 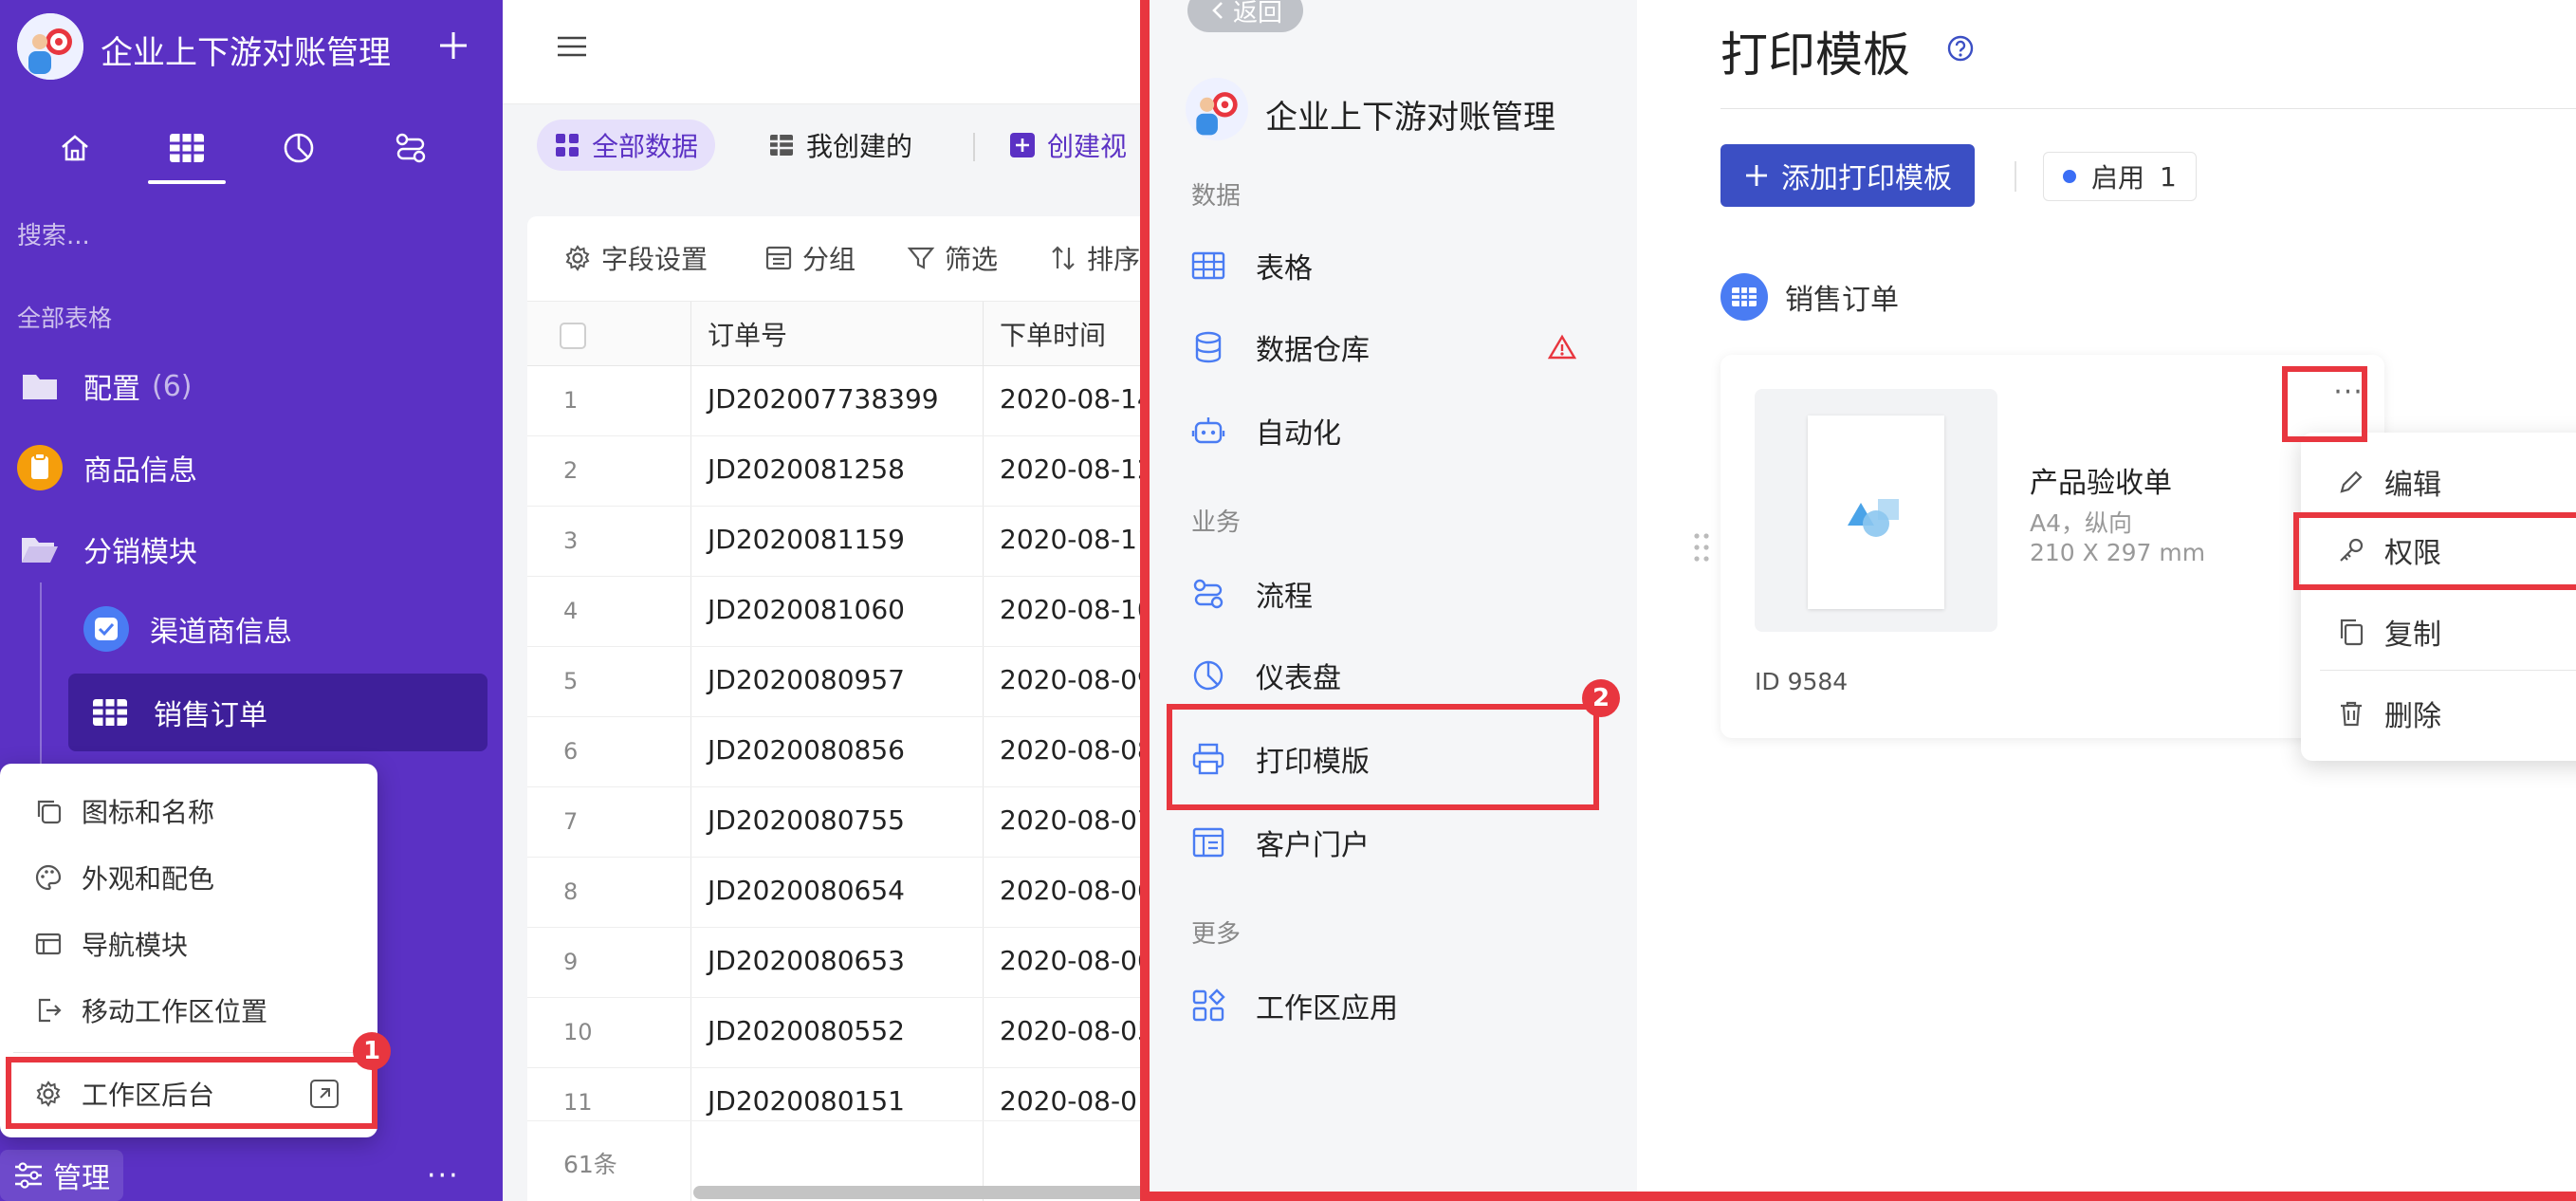 I want to click on admin-nav-table: 表格, so click(x=1252, y=266).